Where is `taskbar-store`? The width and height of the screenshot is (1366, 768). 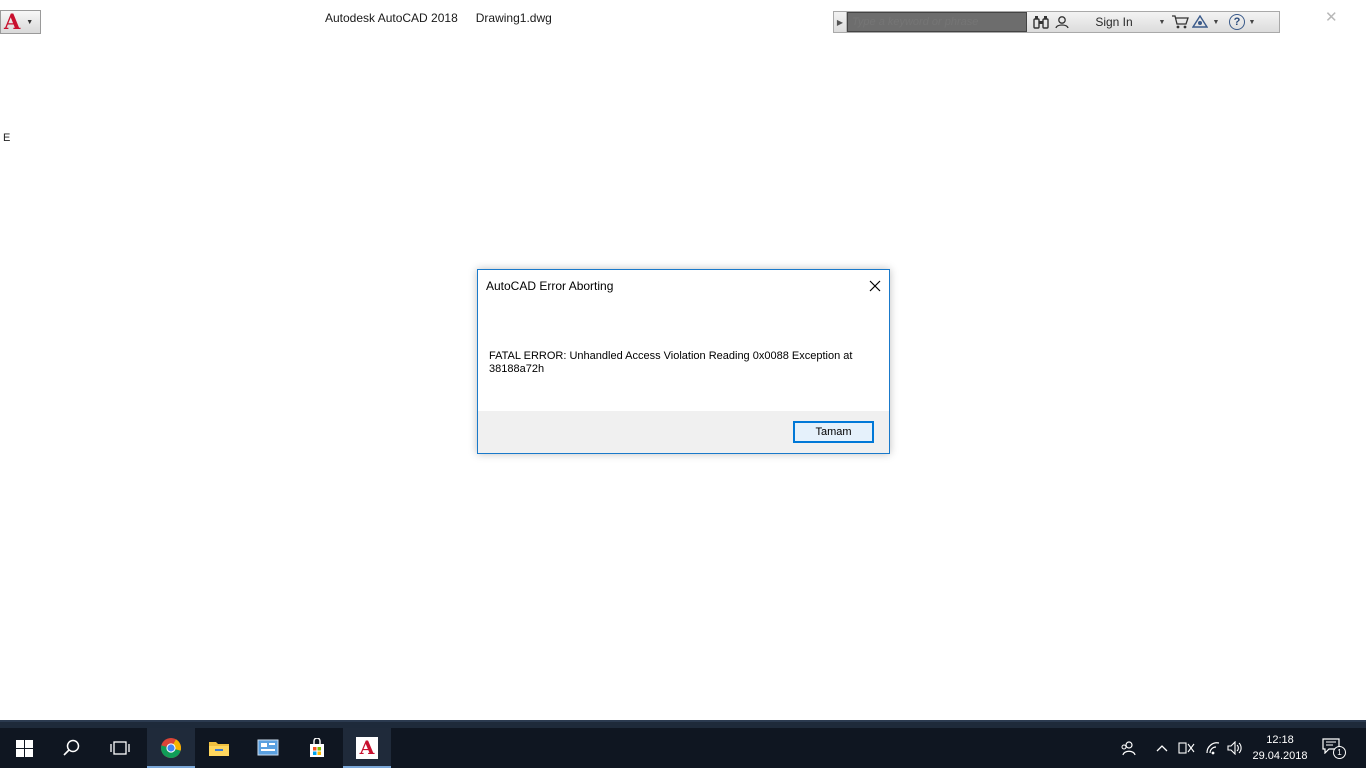
taskbar-store is located at coordinates (317, 748).